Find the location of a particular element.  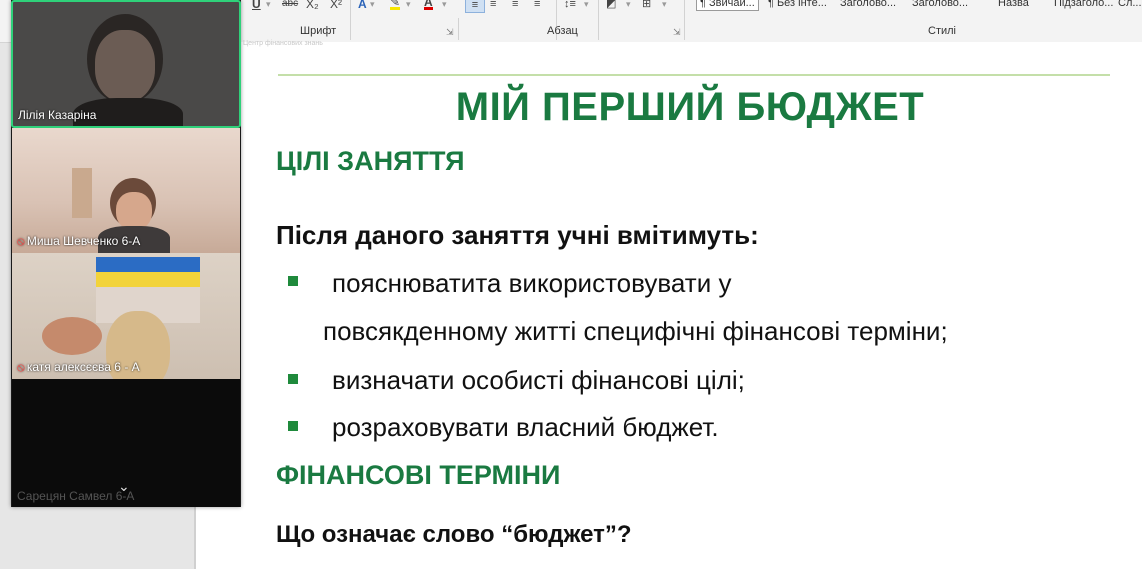

line-spacing-icon: ↕≡ is located at coordinates (570, 5).